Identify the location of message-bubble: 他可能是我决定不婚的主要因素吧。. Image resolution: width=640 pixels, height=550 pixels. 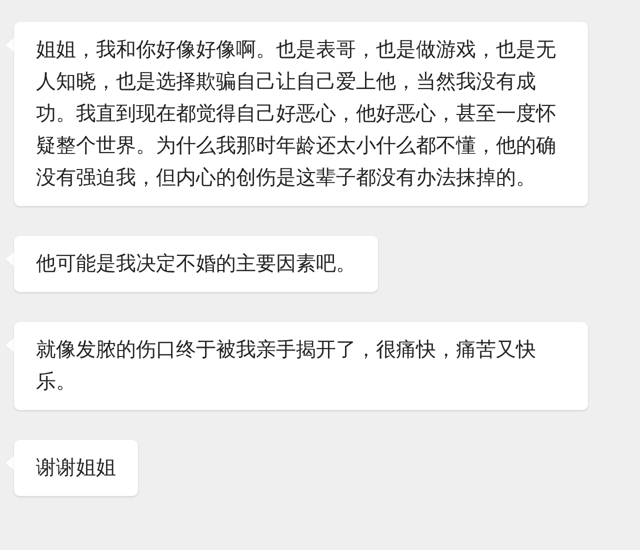
(196, 264).